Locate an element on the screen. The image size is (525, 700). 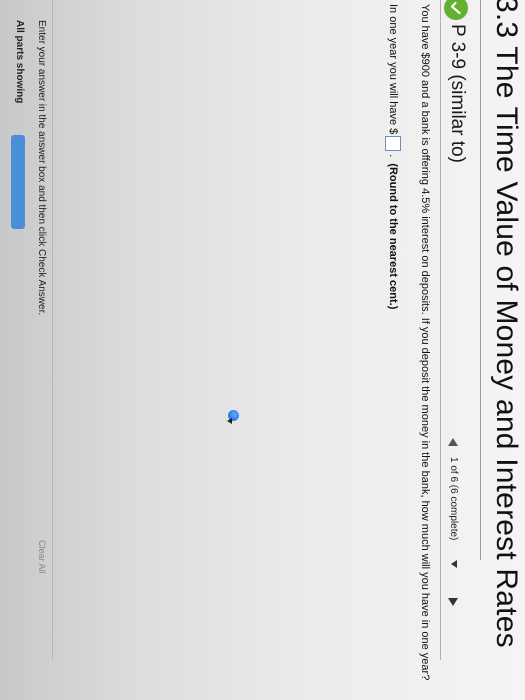
check-icon is located at coordinates (456, 10).